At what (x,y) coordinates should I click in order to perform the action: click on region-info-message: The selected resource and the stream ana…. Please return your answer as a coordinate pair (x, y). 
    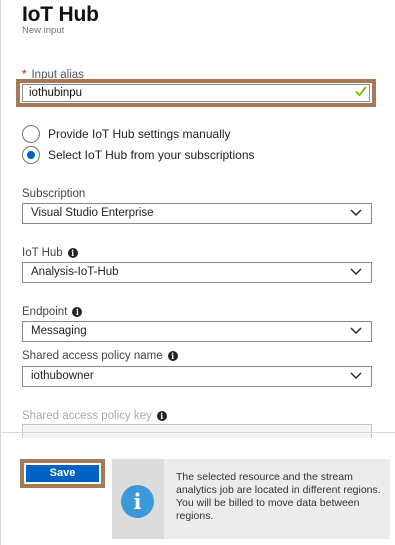
    Looking at the image, I should click on (278, 496).